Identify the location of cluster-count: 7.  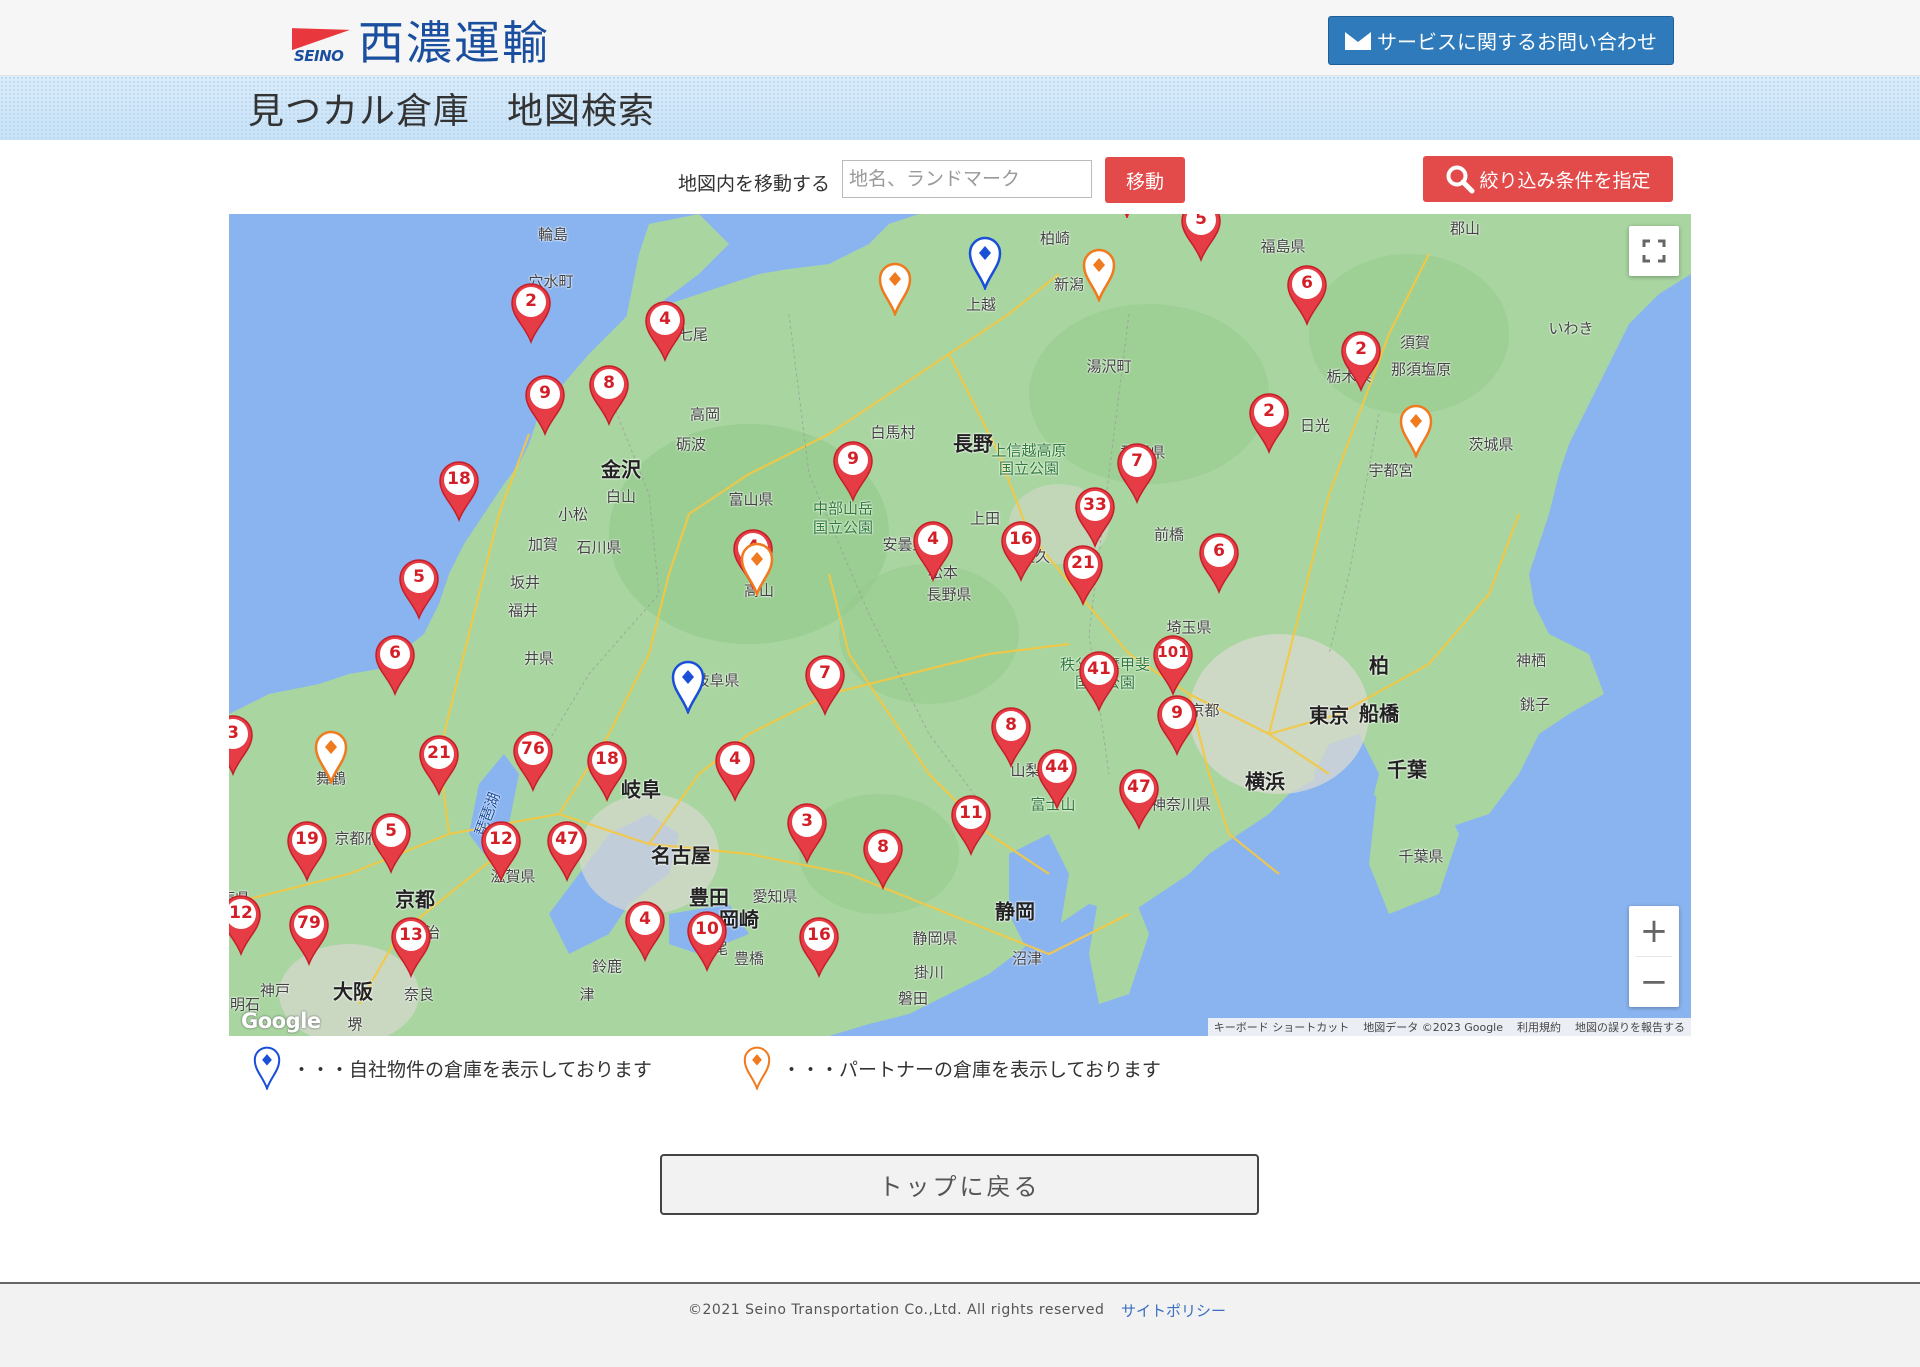
(1137, 461).